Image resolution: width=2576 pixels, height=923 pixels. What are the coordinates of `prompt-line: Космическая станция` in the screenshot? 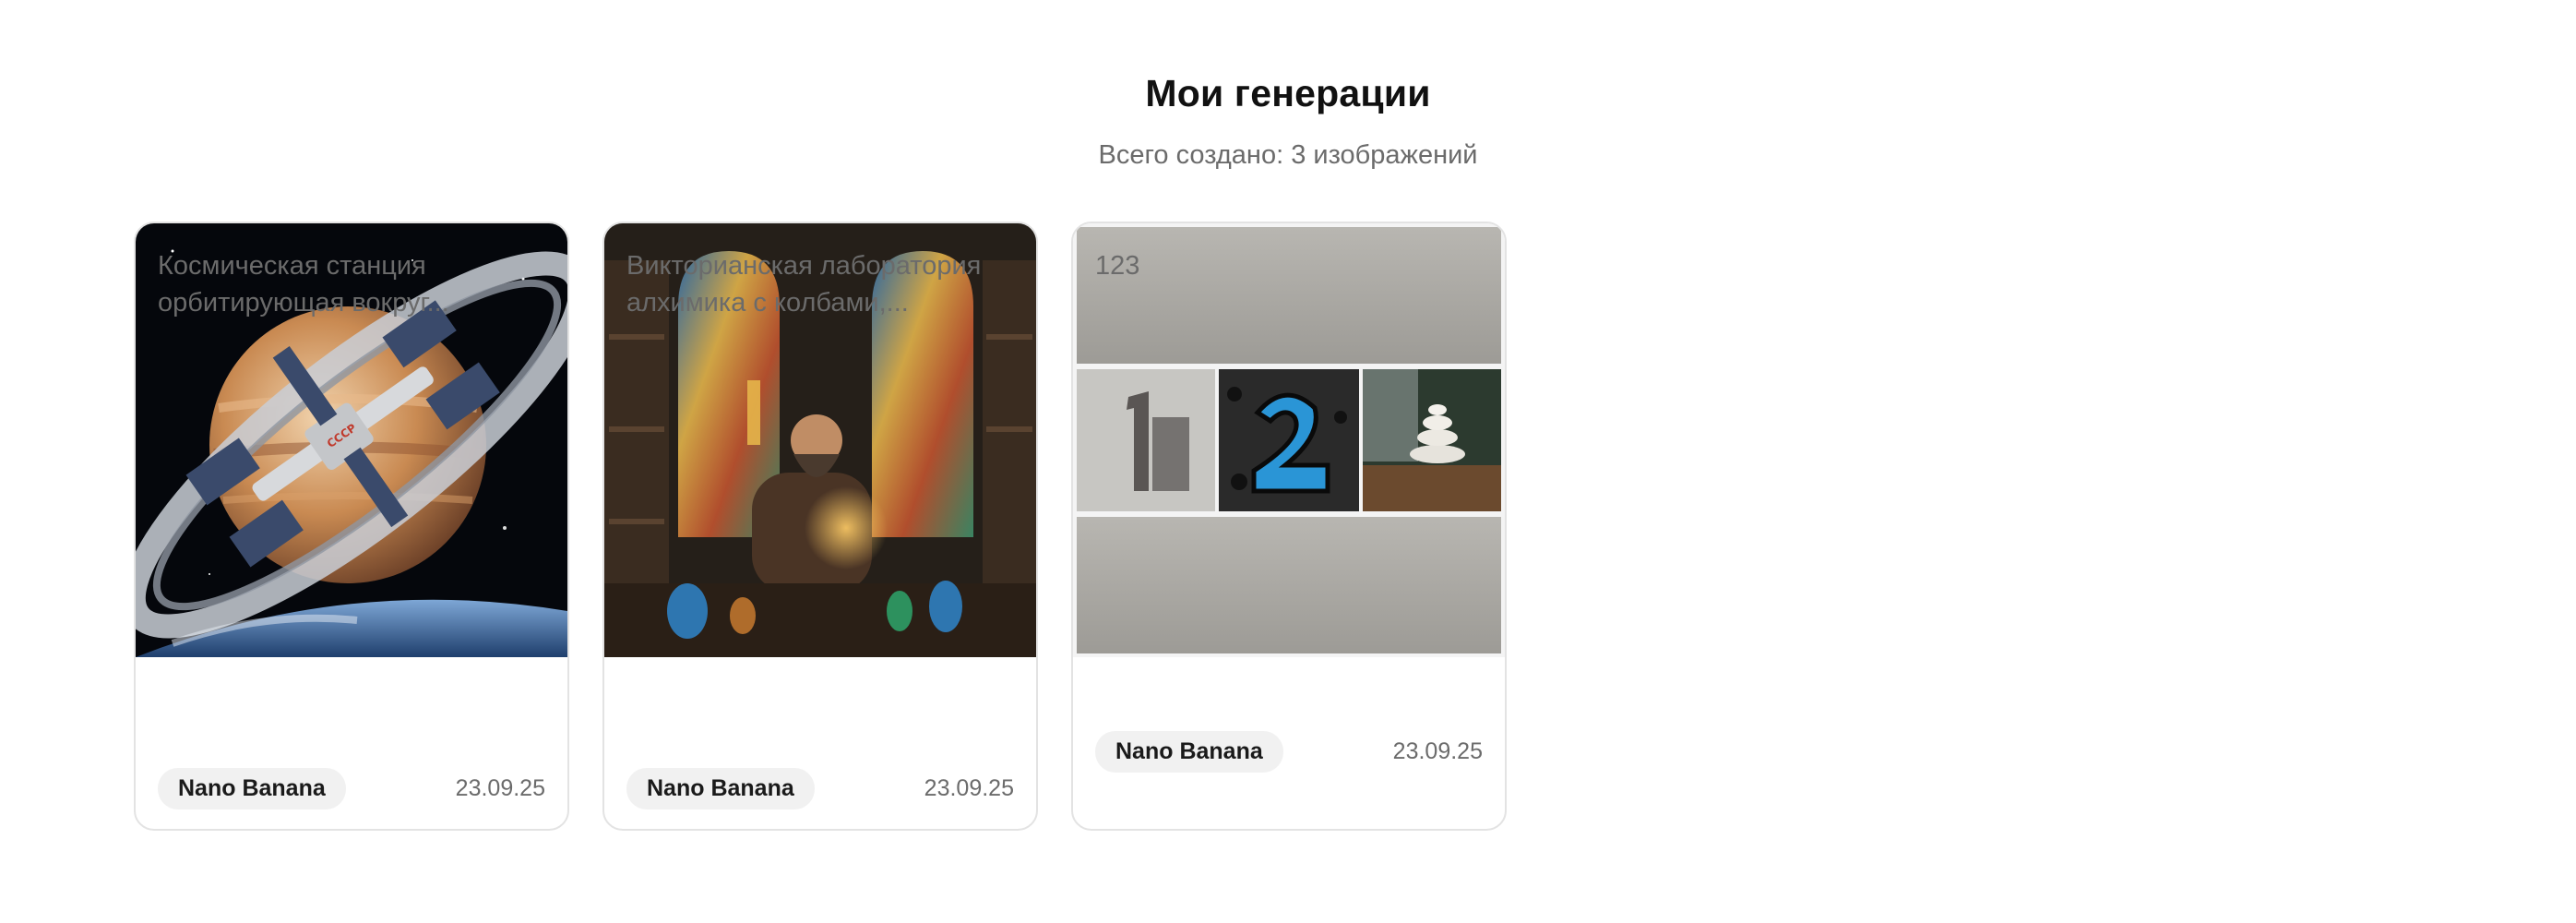 It's located at (292, 266).